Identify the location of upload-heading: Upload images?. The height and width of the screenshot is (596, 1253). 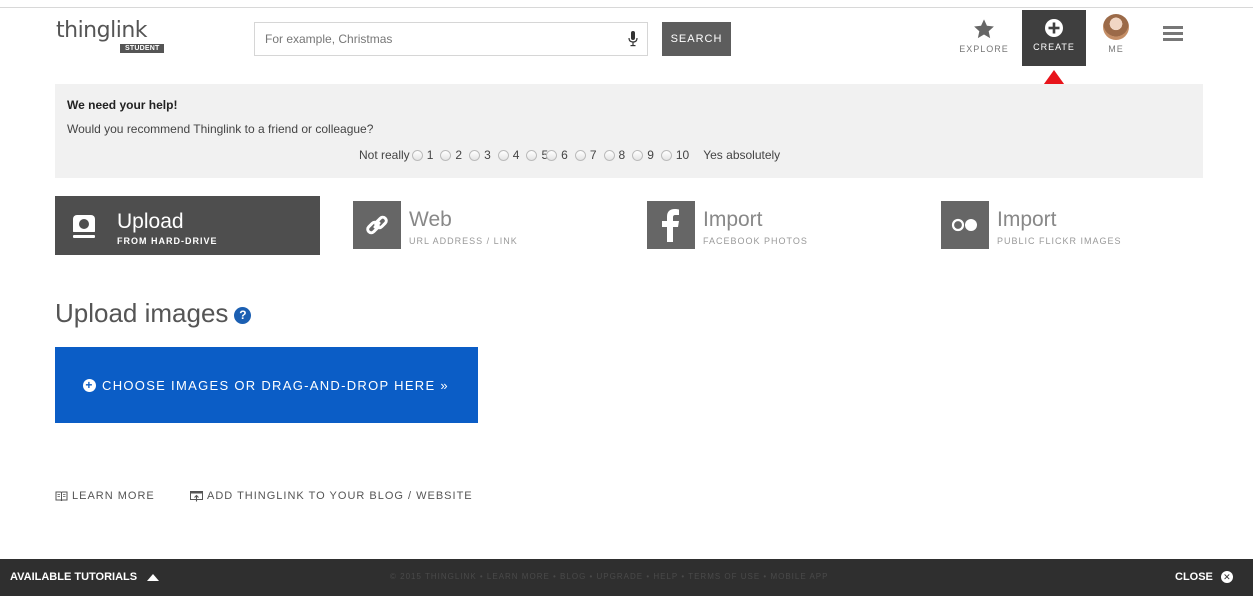
(153, 313).